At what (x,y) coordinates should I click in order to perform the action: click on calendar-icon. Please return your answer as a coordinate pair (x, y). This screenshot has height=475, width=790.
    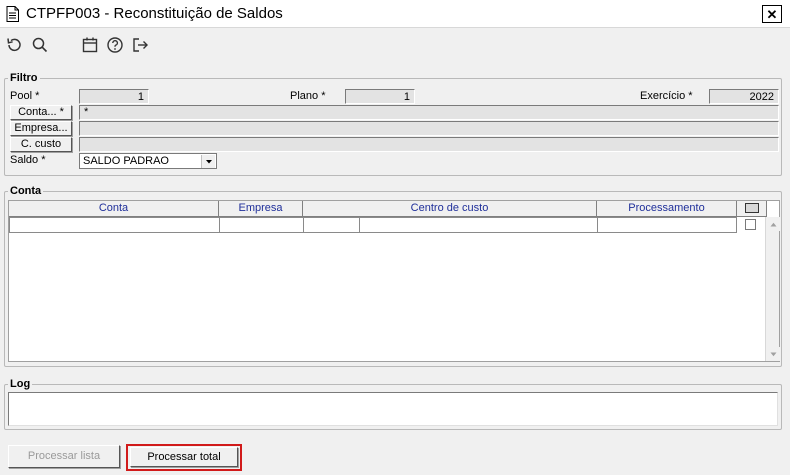
    Looking at the image, I should click on (90, 45).